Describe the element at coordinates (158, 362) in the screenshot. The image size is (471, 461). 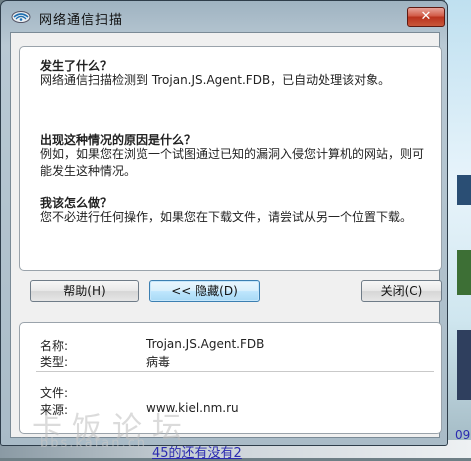
I see `type-value: 病毒` at that location.